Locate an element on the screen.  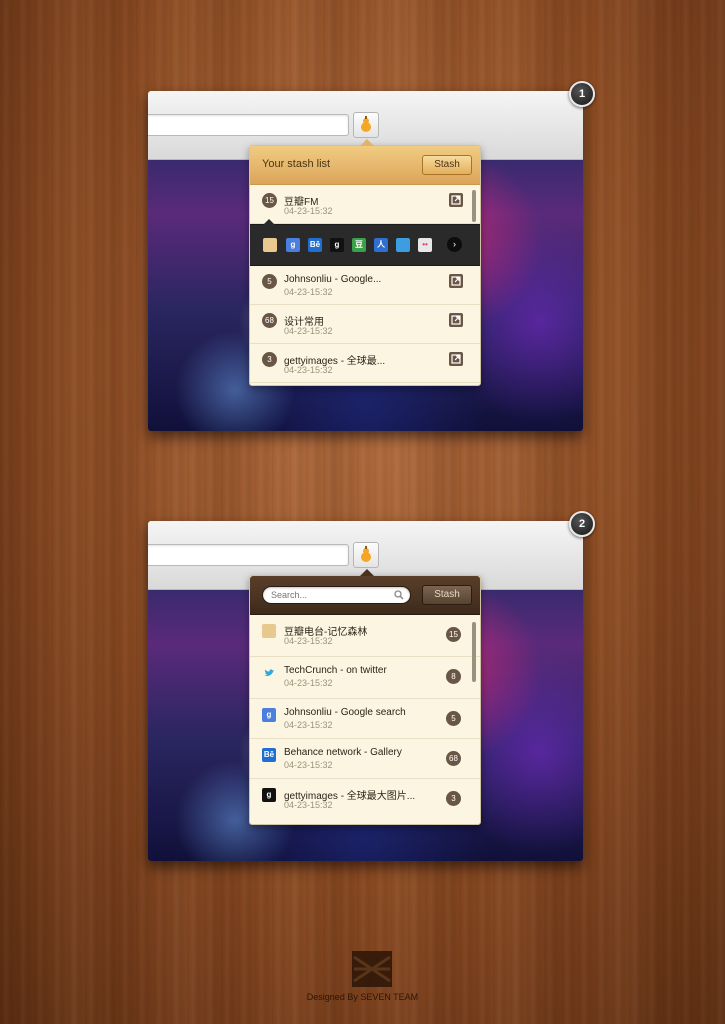
search-field is located at coordinates (336, 595).